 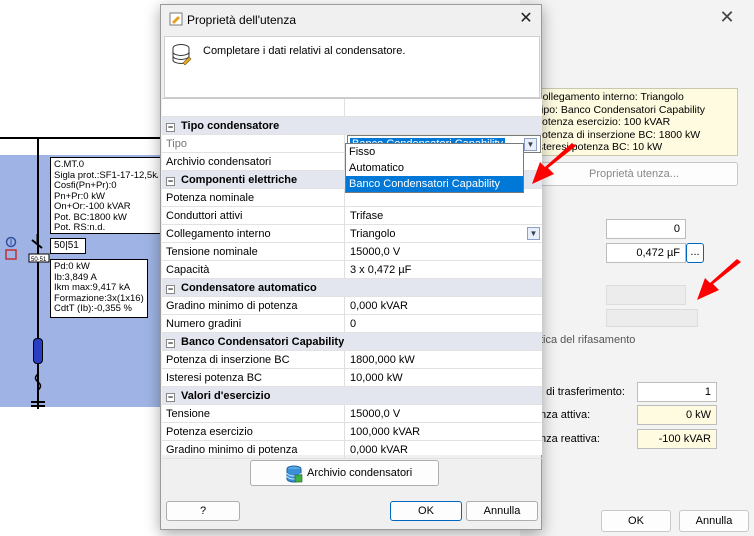 I want to click on property-row-gradino-2: Gradino minimo di potenza 0,000 kVAR, so click(x=352, y=450).